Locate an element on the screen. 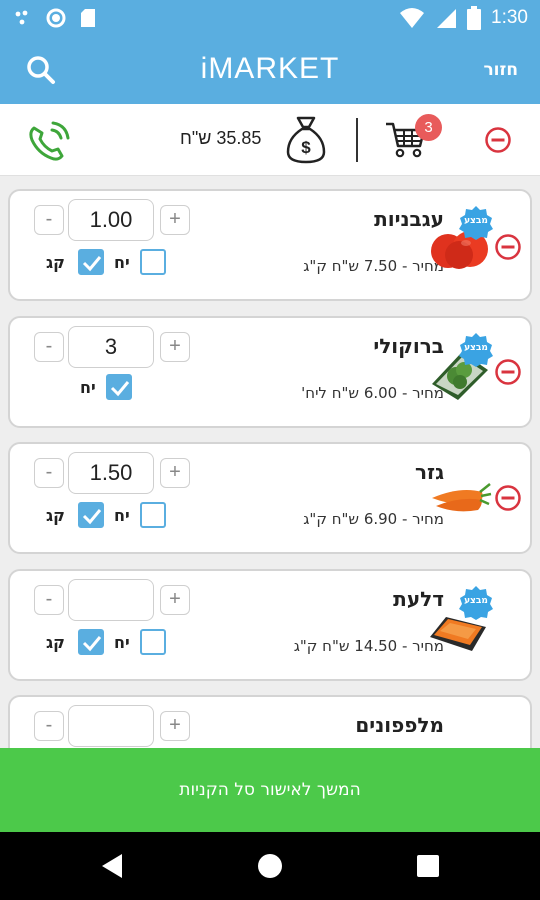  cucumber-icon is located at coordinates (459, 733).